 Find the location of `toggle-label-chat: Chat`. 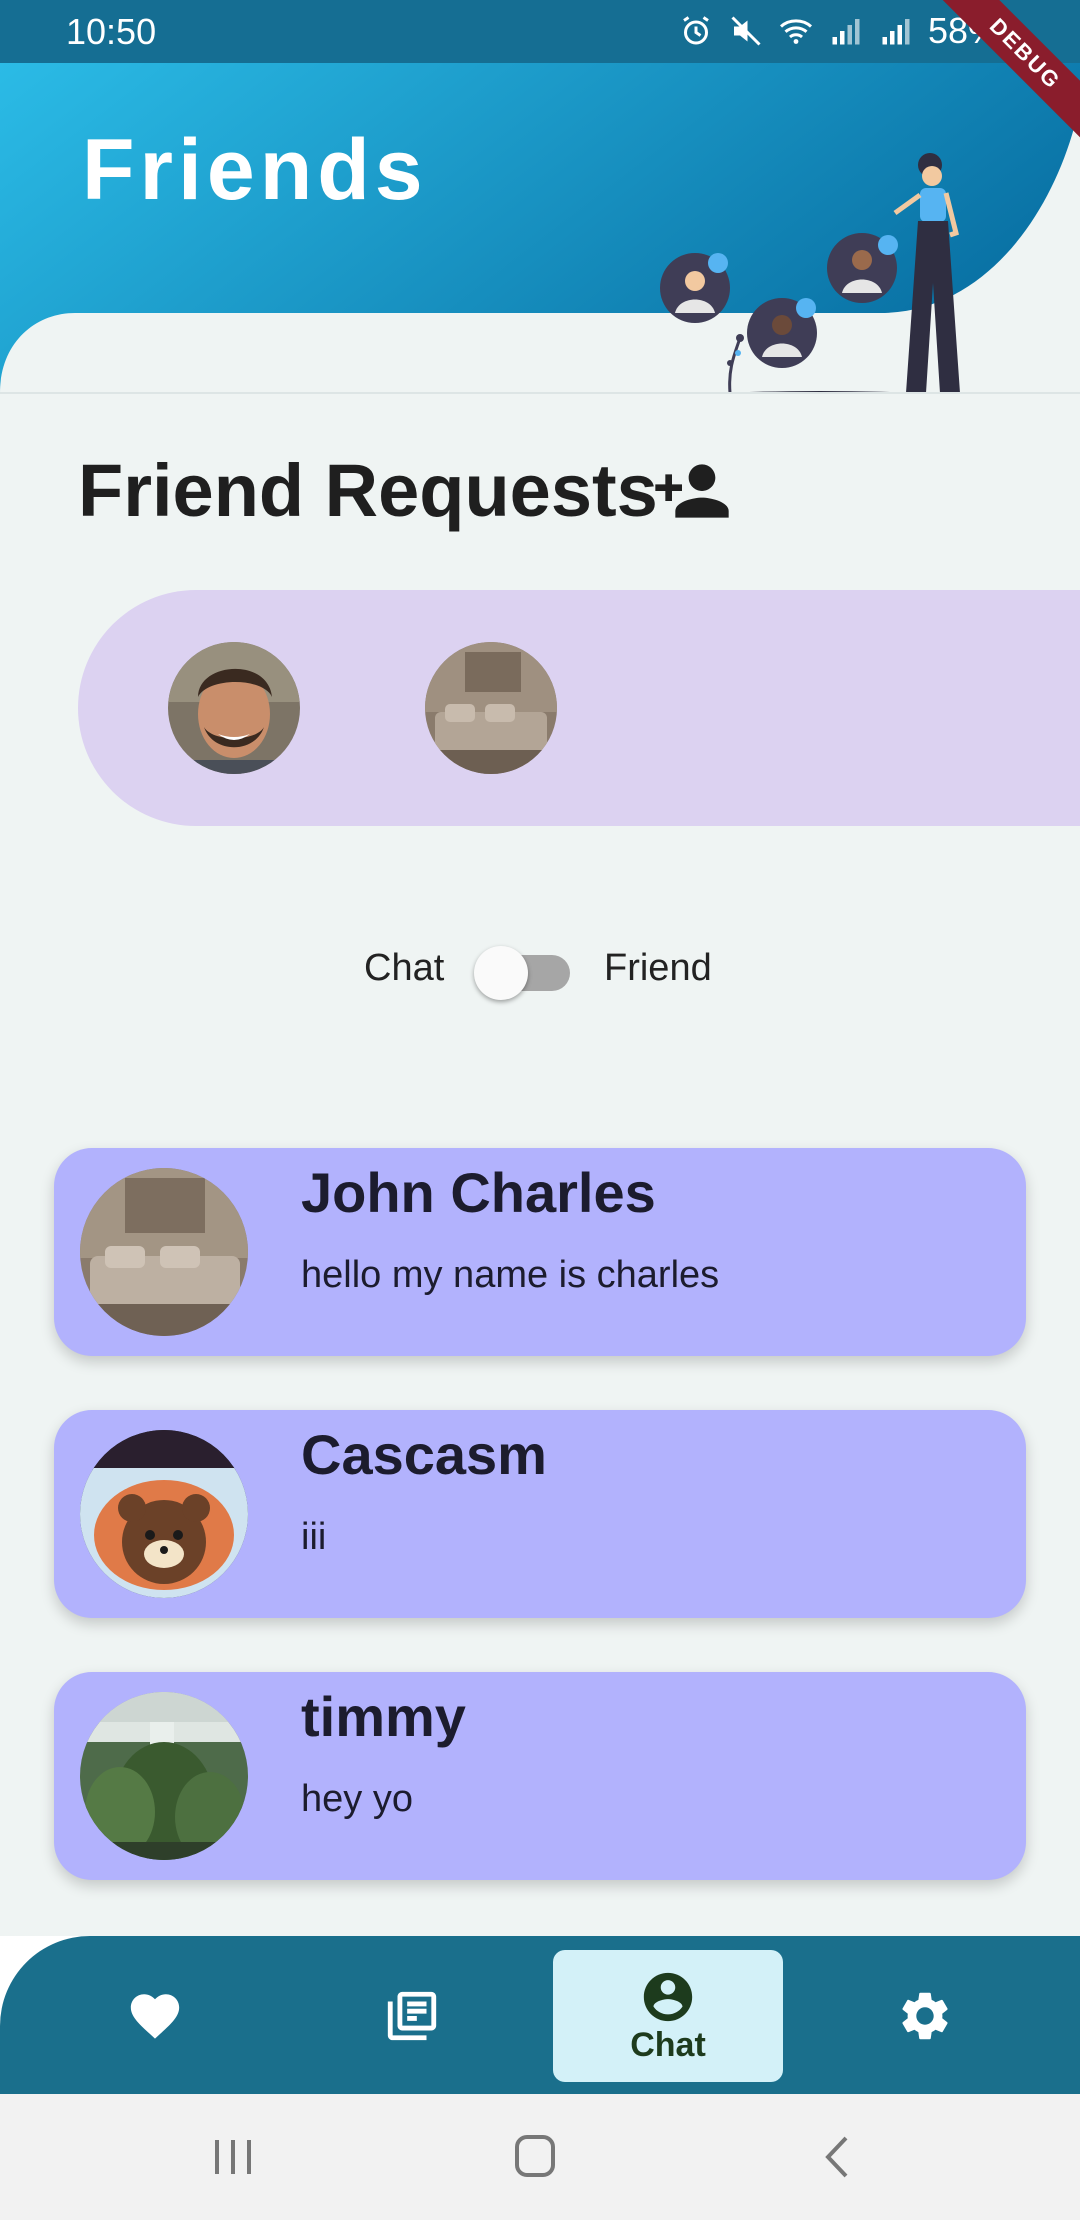

toggle-label-chat: Chat is located at coordinates (404, 968).